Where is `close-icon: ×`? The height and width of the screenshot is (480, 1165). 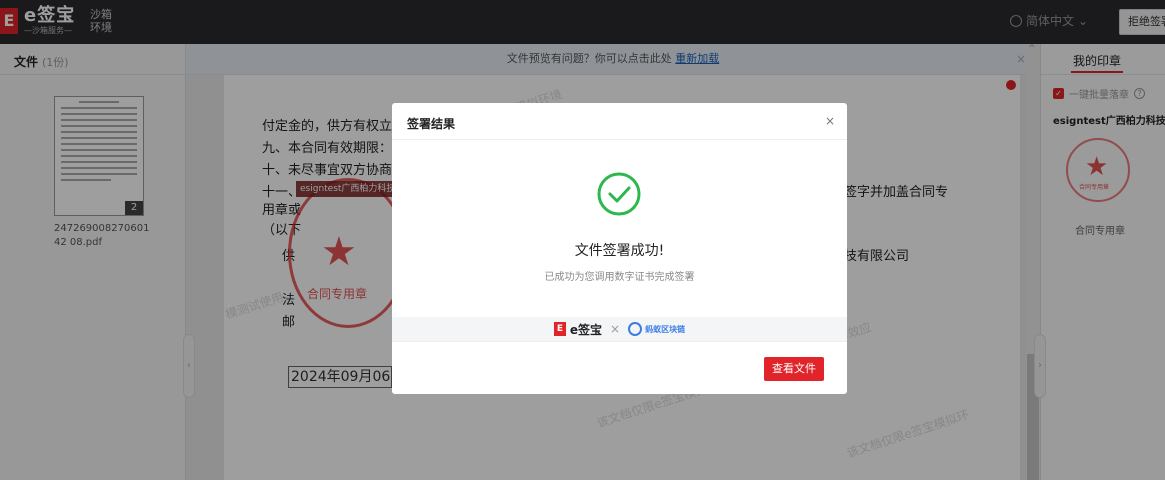
close-icon: × is located at coordinates (830, 121).